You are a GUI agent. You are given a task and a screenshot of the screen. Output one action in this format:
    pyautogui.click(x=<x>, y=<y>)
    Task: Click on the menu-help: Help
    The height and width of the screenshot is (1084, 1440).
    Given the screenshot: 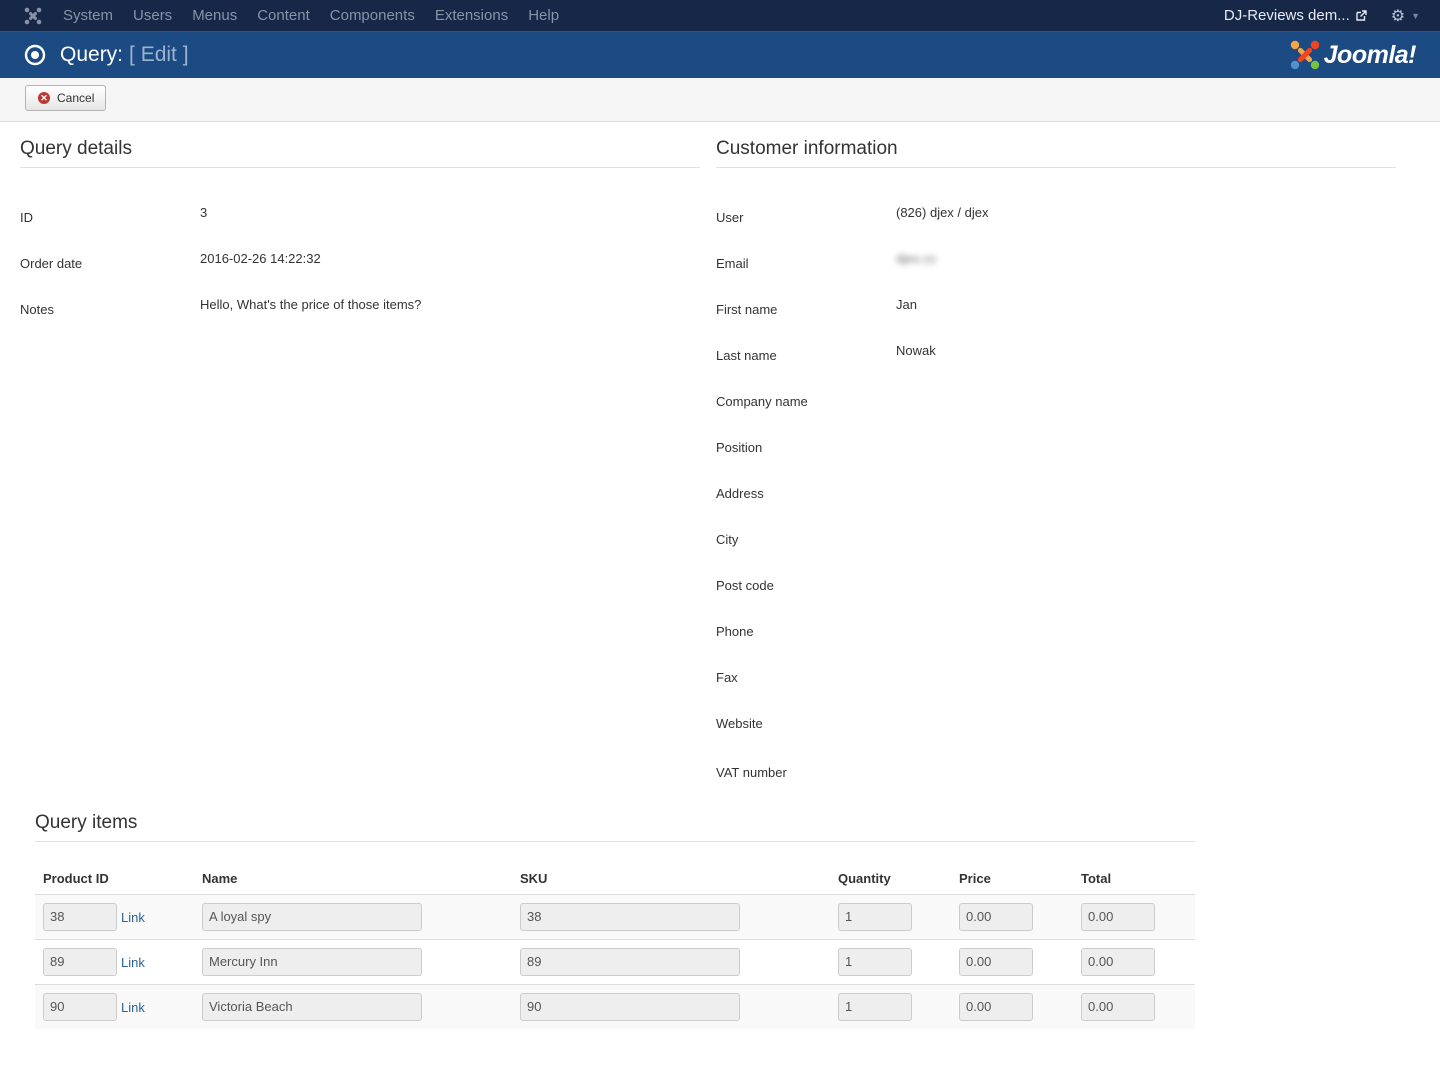 What is the action you would take?
    pyautogui.click(x=543, y=15)
    